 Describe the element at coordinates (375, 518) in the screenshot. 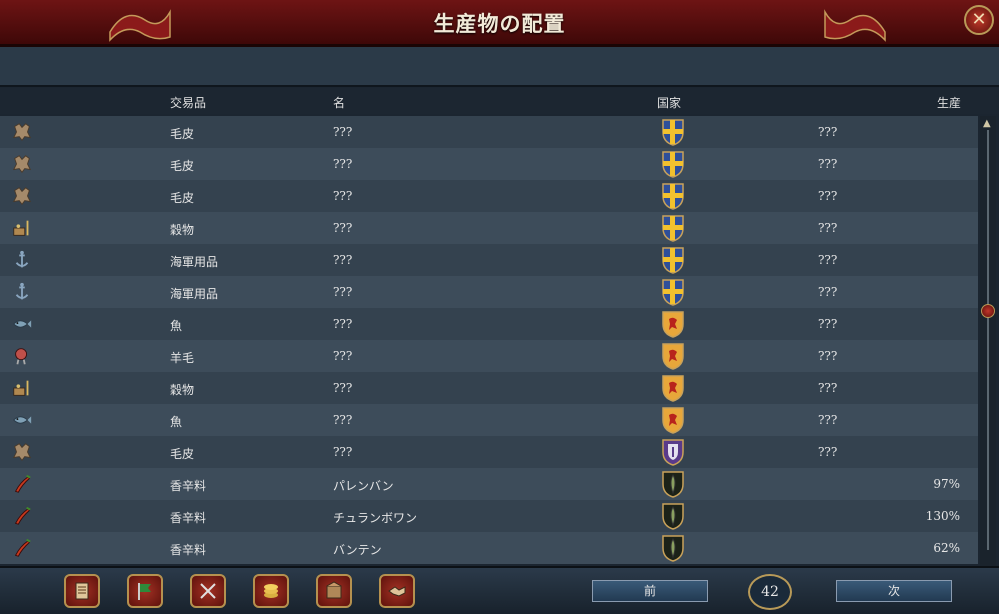

I see `province-name: チュランボワン` at that location.